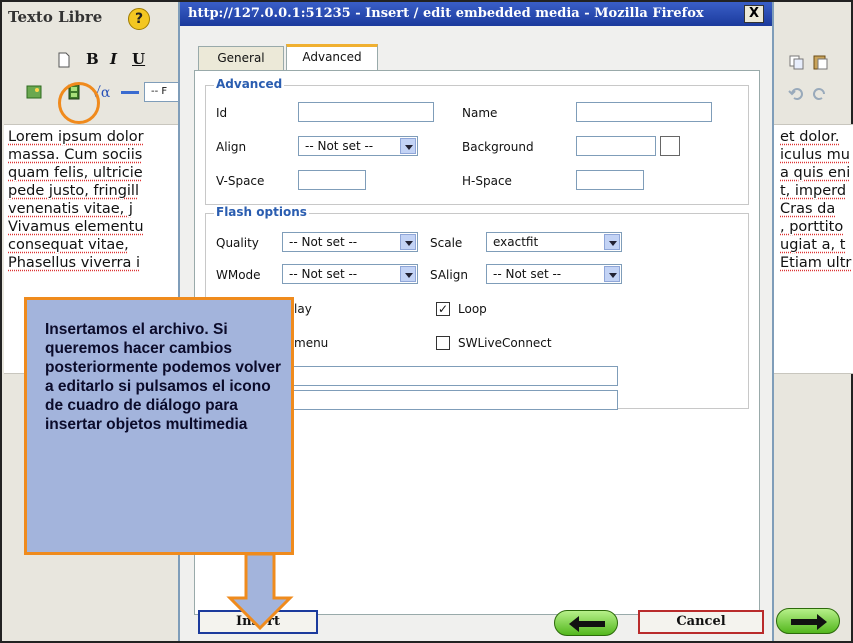 This screenshot has width=853, height=643. Describe the element at coordinates (323, 274) in the screenshot. I see `wmode-select-value: -- Not set --` at that location.